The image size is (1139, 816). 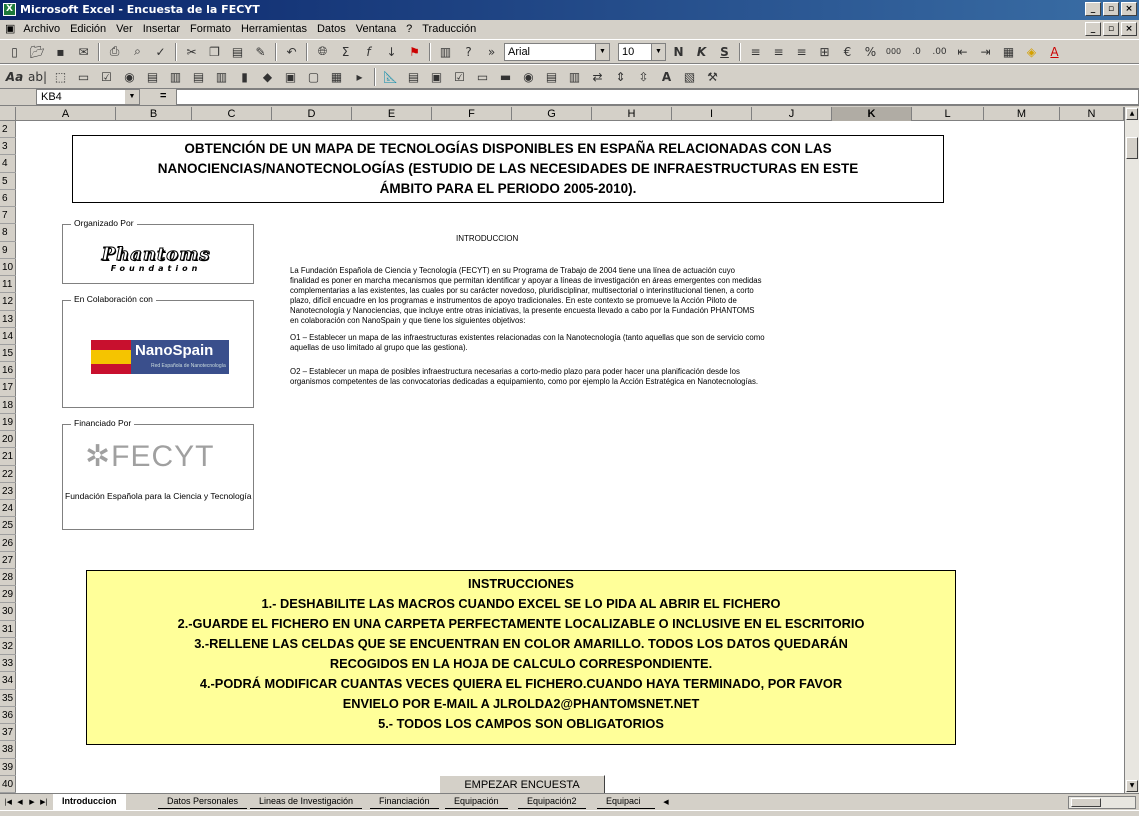 What do you see at coordinates (114, 51) in the screenshot?
I see `print-icon: ⎙` at bounding box center [114, 51].